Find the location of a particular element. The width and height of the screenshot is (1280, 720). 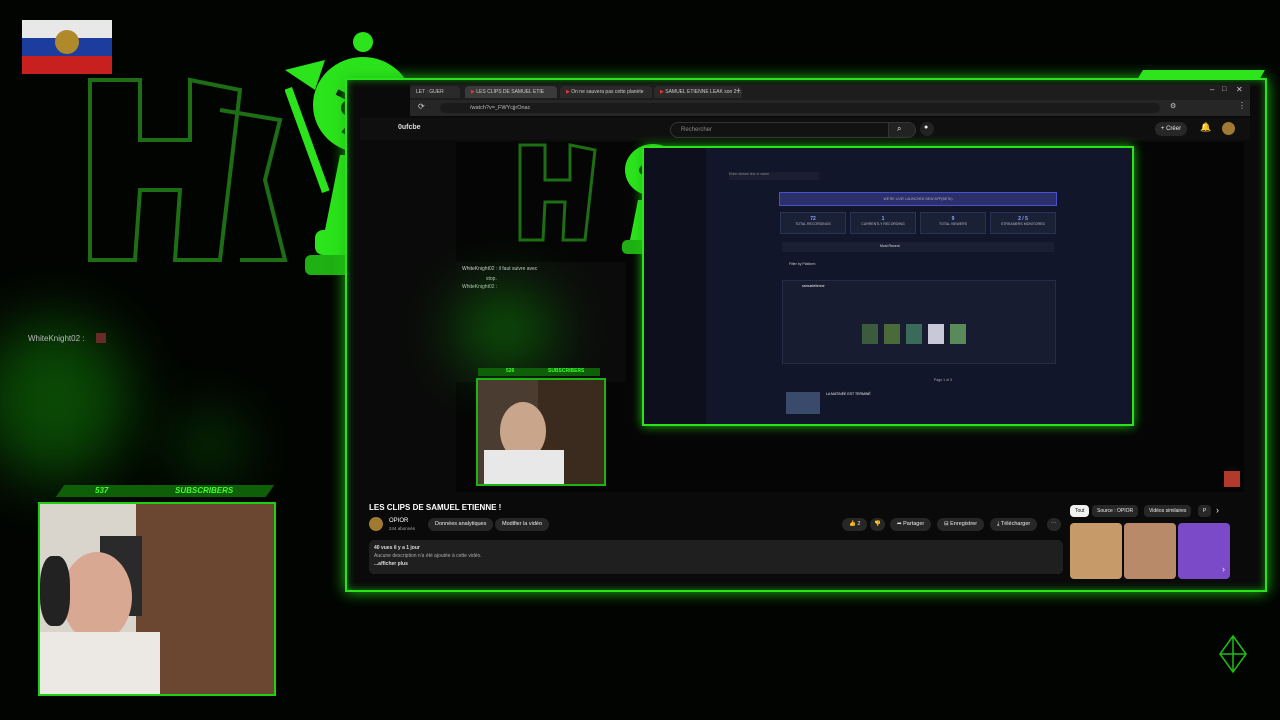

download-button: ⤓ Télécharger is located at coordinates (1014, 524).